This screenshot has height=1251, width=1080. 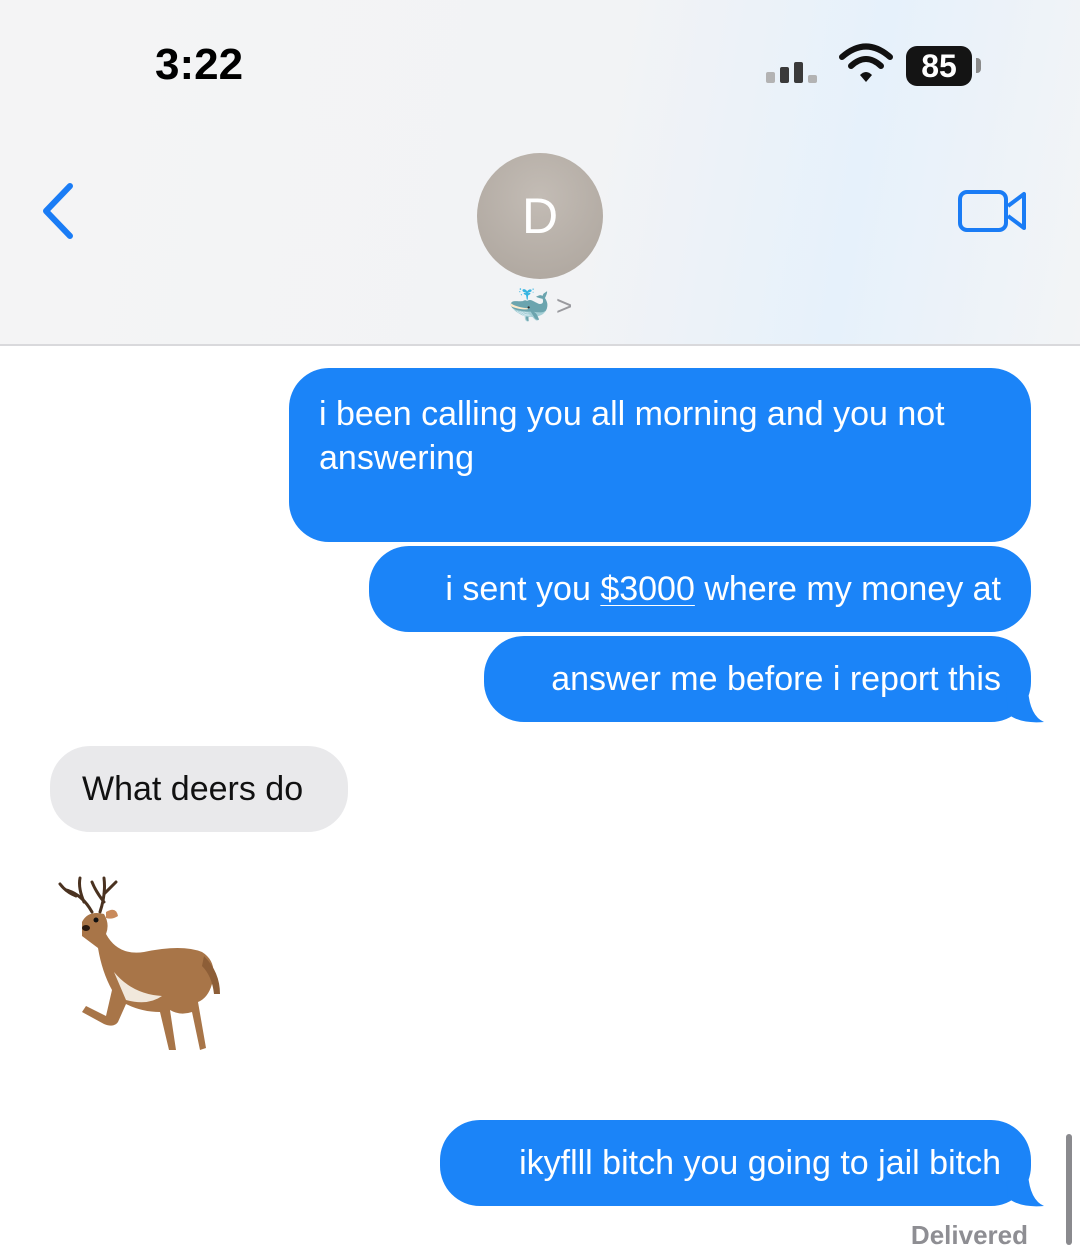 I want to click on chevron-right-icon: >, so click(x=564, y=306).